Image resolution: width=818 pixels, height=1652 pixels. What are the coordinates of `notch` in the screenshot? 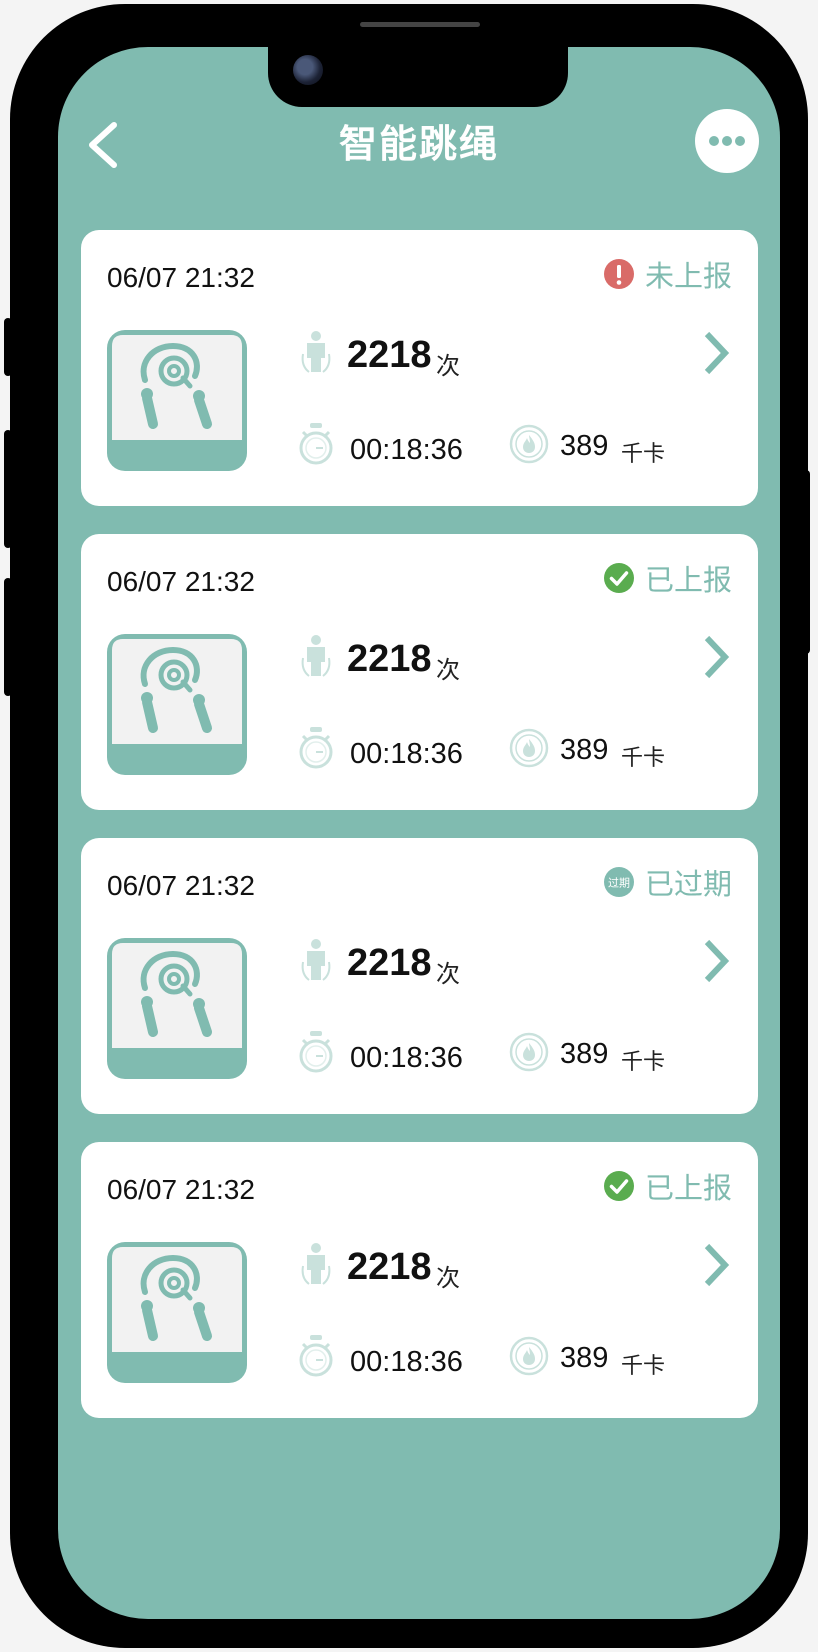 It's located at (418, 77).